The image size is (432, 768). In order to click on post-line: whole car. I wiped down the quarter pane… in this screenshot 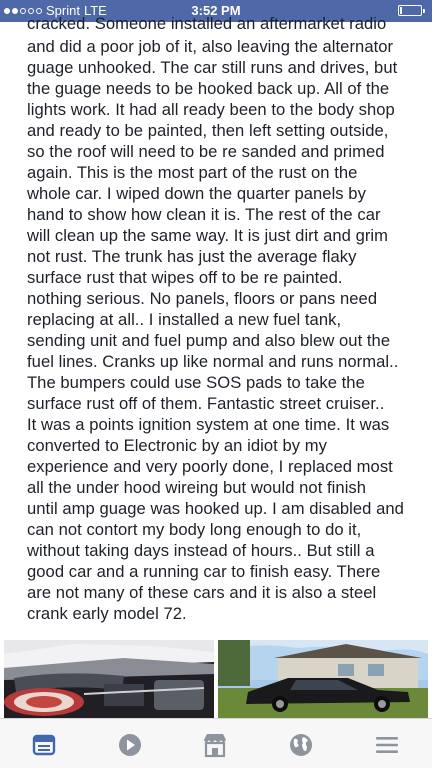, I will do `click(196, 193)`.